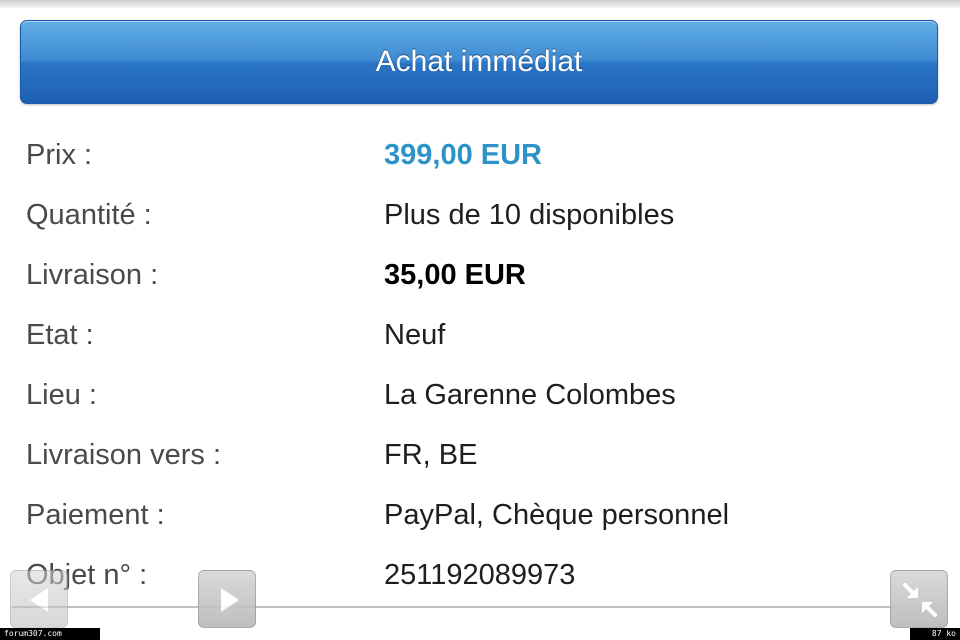 The image size is (960, 640). What do you see at coordinates (431, 455) in the screenshot?
I see `ships-to-value: FR, BE` at bounding box center [431, 455].